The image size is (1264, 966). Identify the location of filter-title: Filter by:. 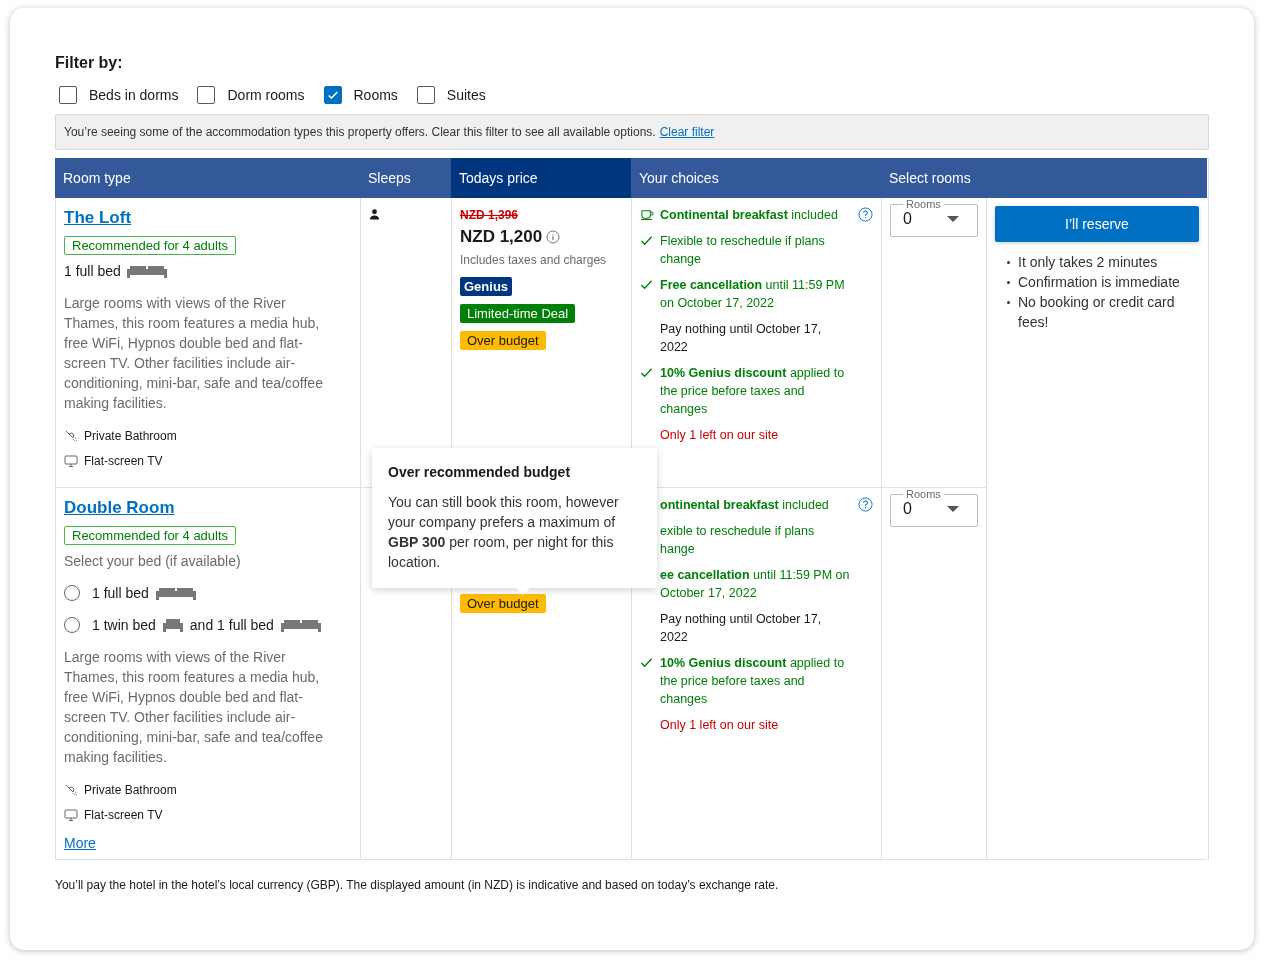
(89, 63).